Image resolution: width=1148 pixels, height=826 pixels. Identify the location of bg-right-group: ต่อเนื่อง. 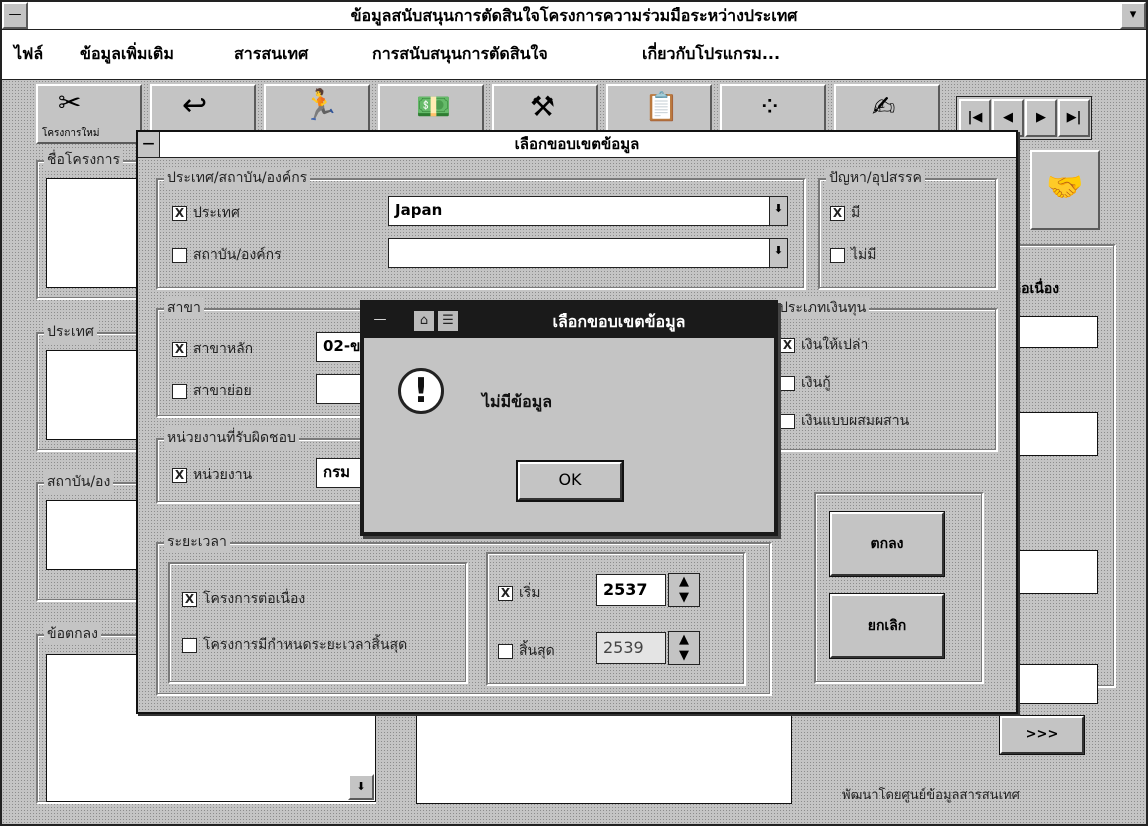
(1063, 474).